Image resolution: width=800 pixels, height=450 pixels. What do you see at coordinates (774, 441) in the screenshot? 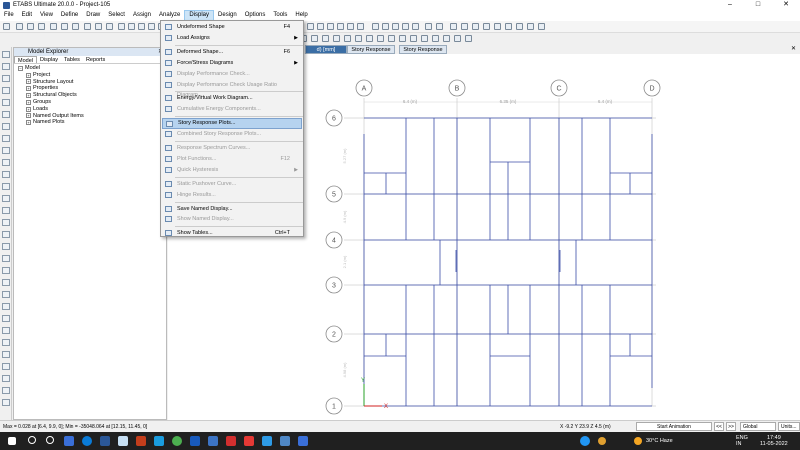
I see `clock: 17:49 11-05-2022` at bounding box center [774, 441].